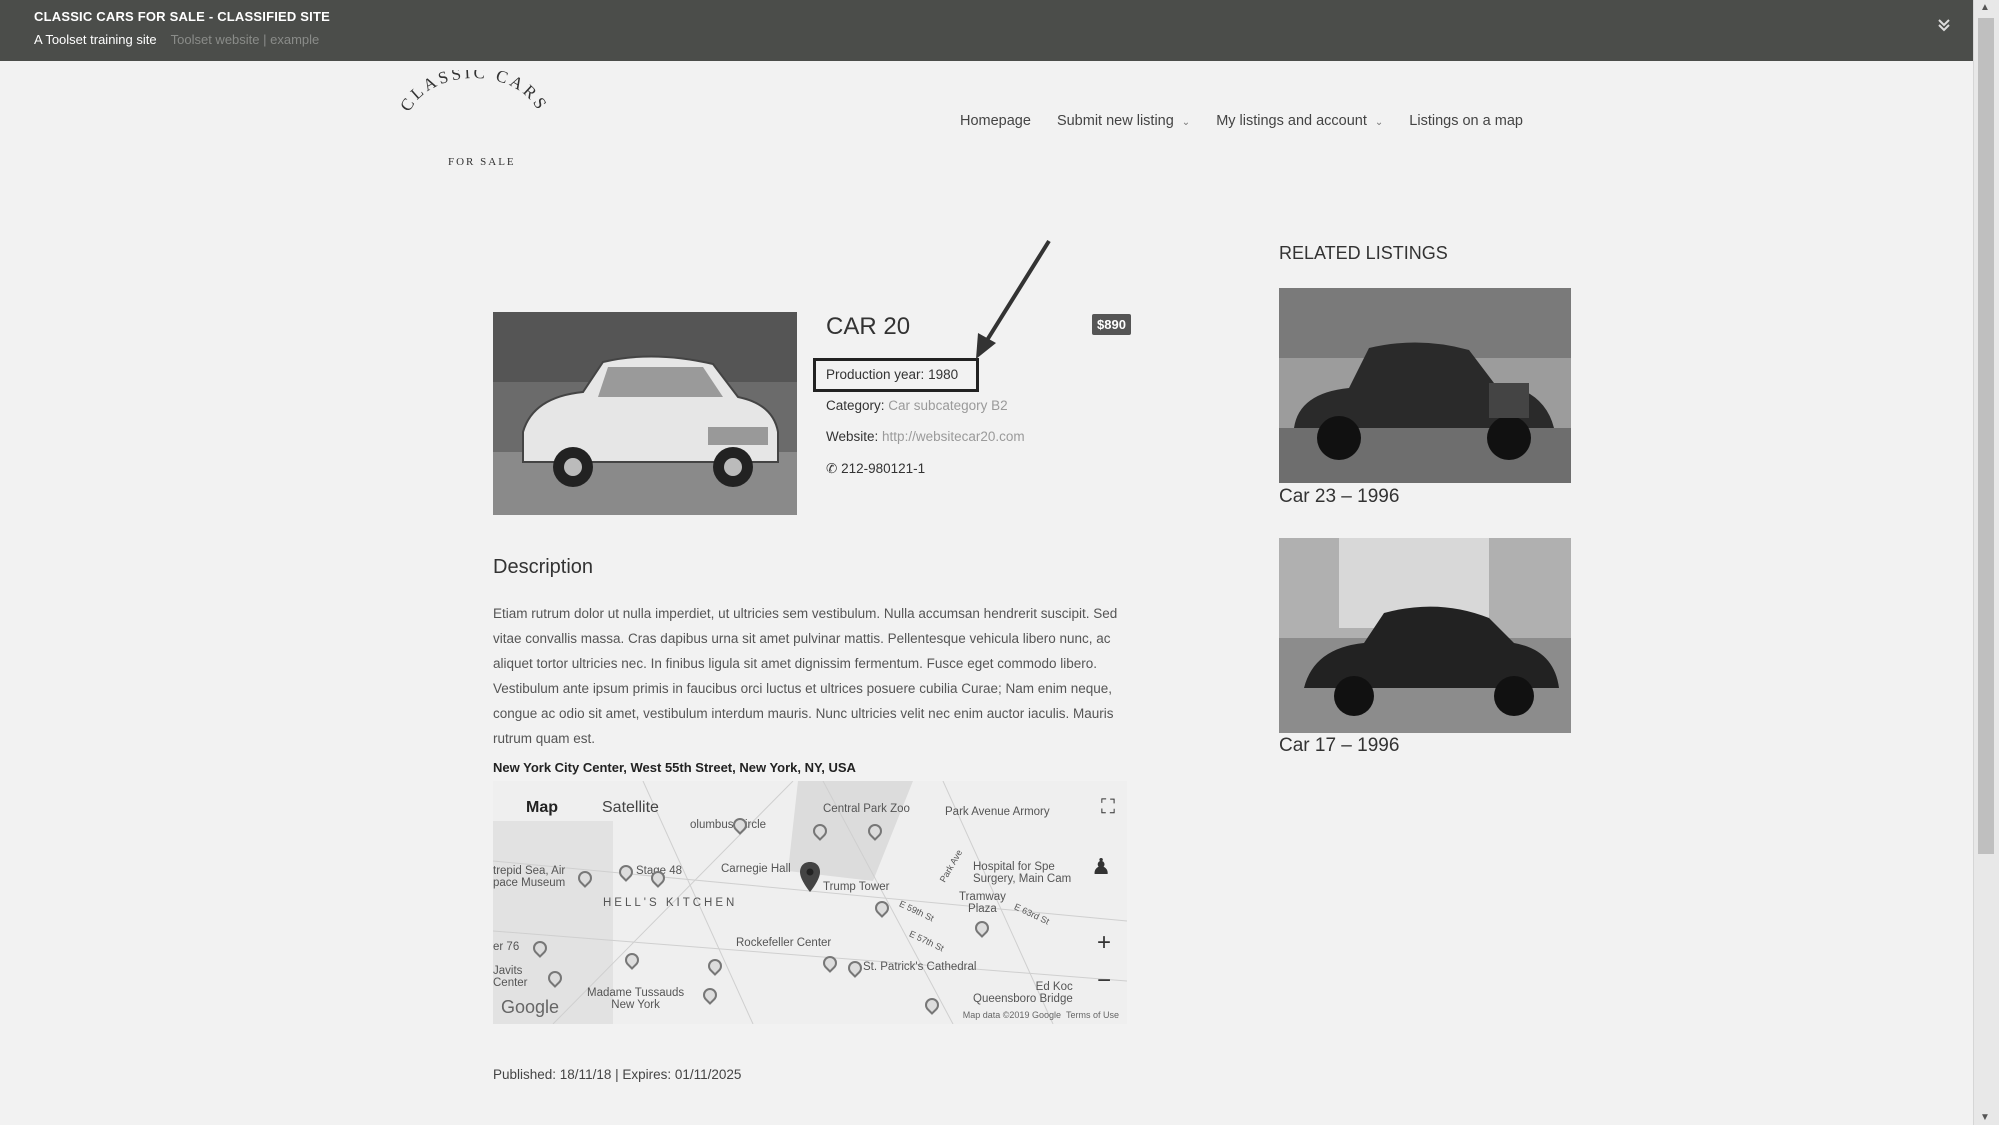  I want to click on category-label: Category:, so click(855, 405).